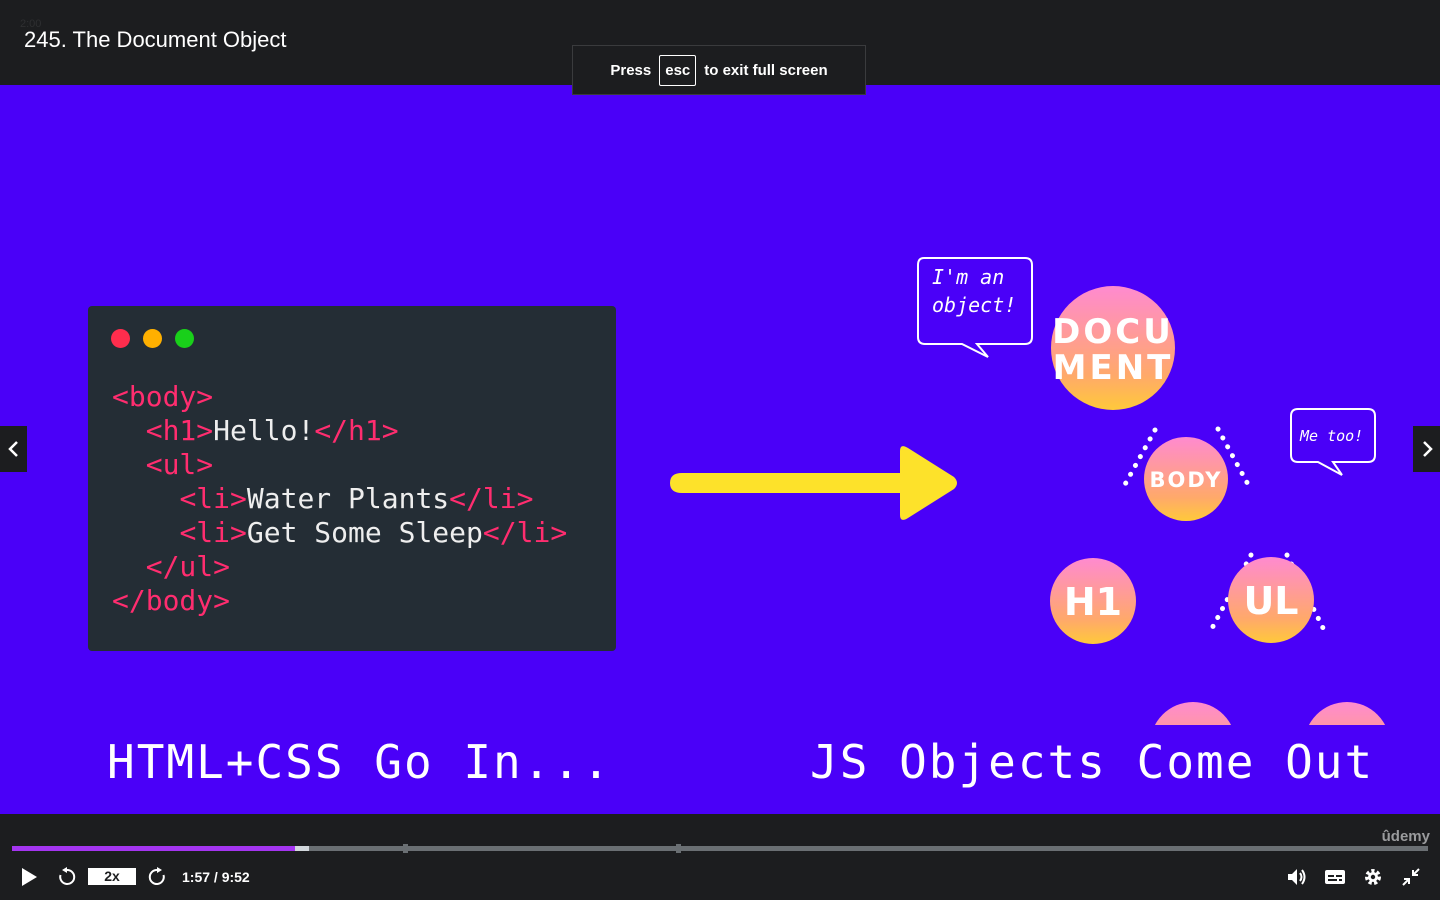 The height and width of the screenshot is (900, 1440). I want to click on bubble-ul-text: Me too!, so click(1331, 436).